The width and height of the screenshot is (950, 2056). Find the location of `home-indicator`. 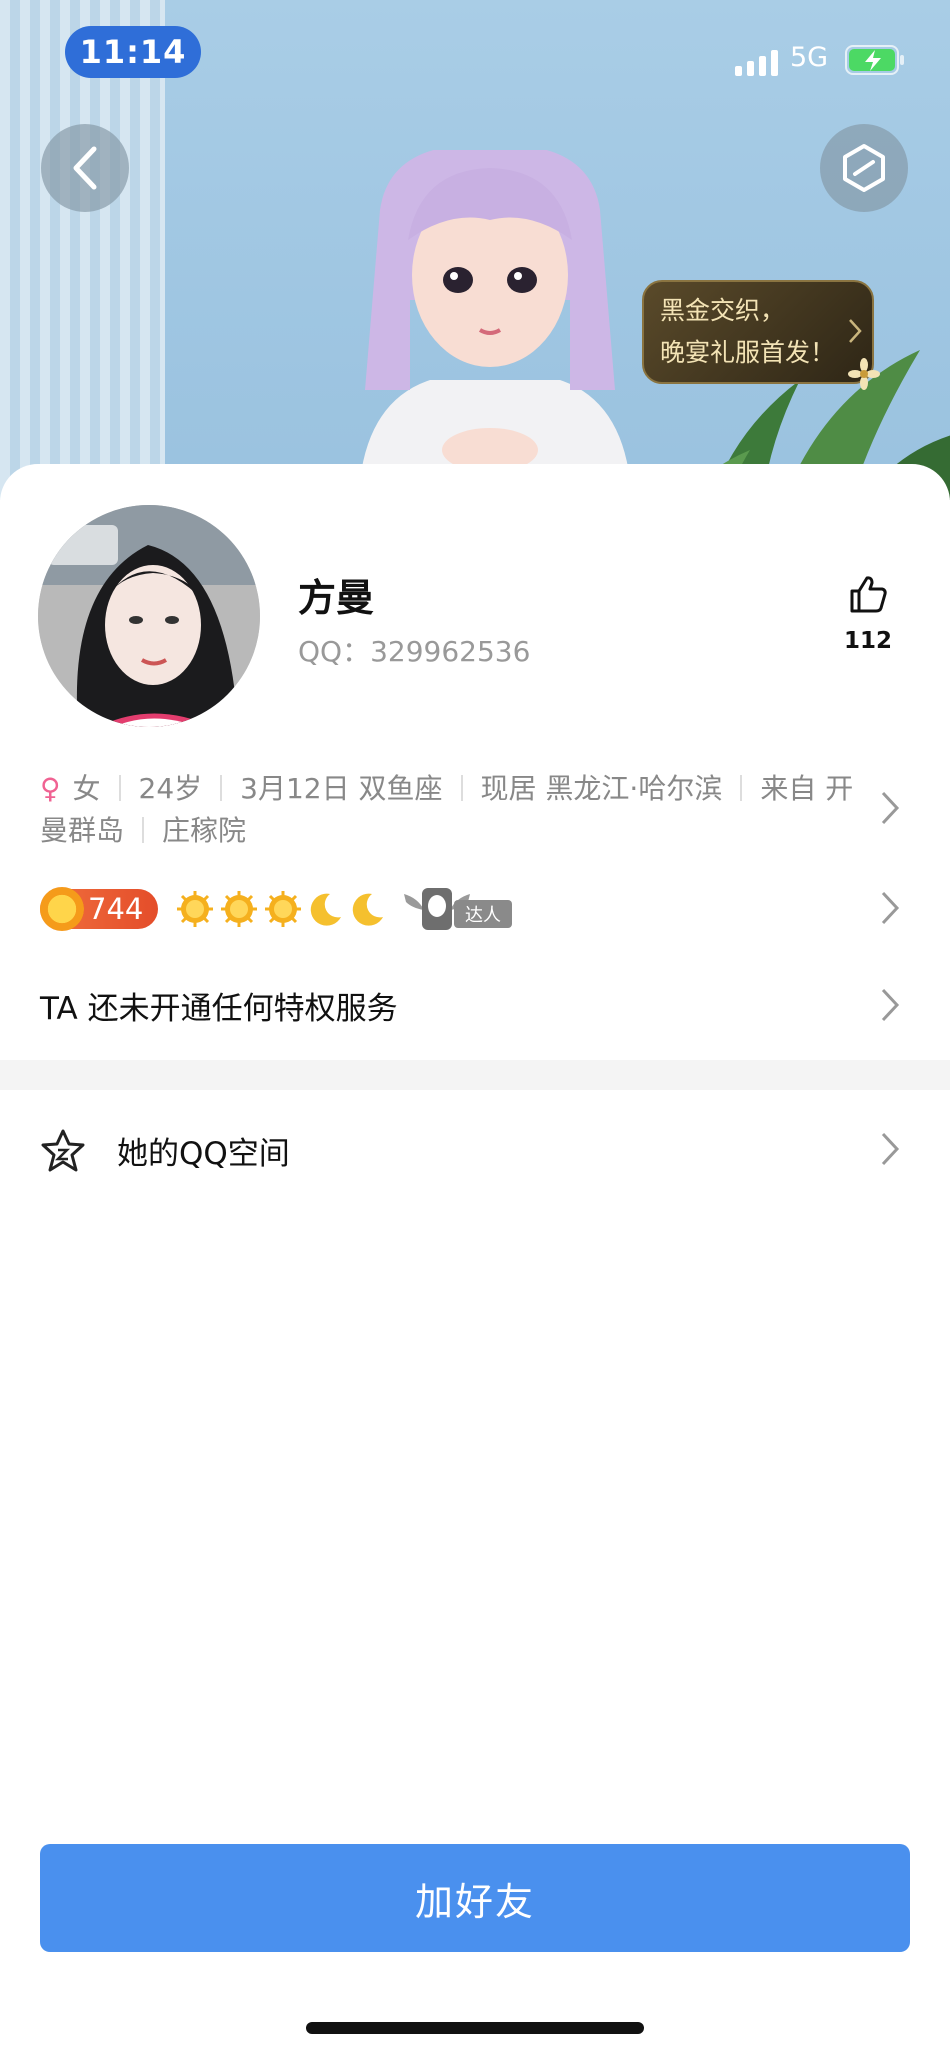

home-indicator is located at coordinates (475, 2028).